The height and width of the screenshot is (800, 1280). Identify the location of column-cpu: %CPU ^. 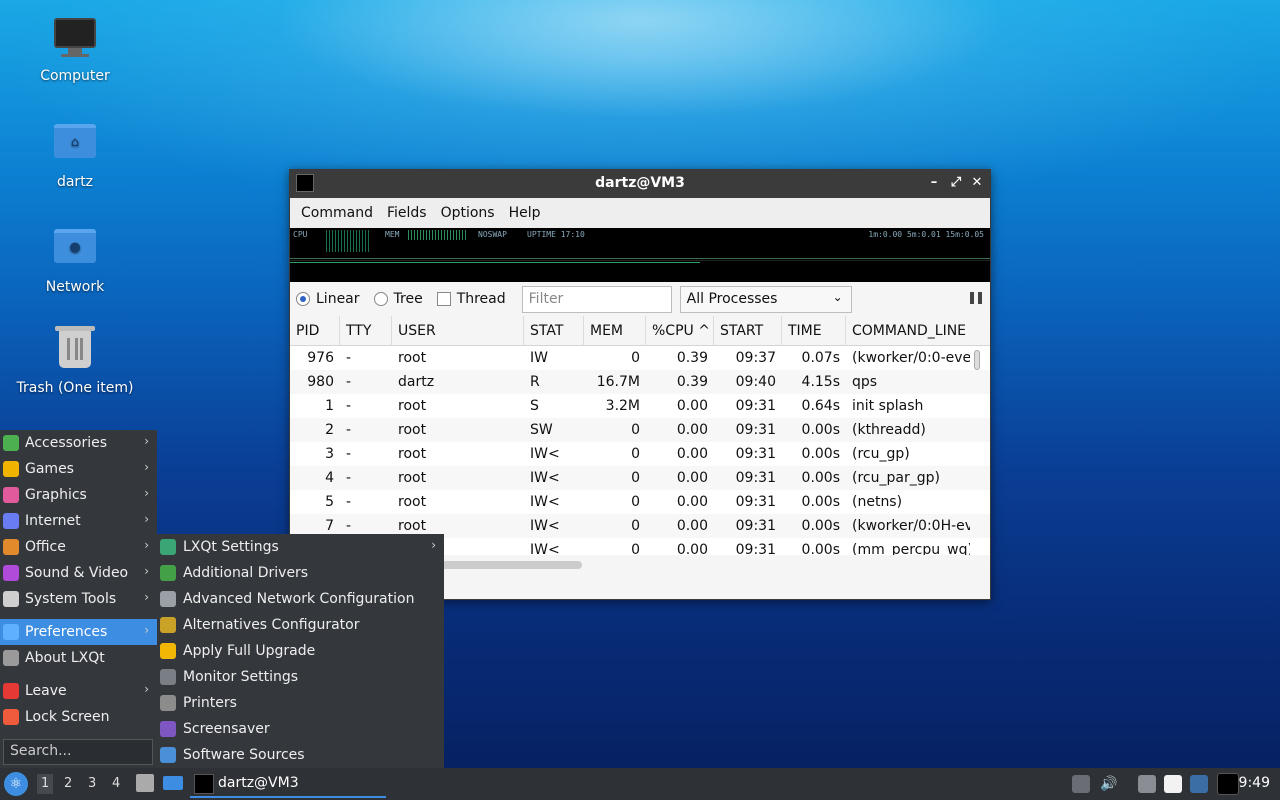
(680, 330).